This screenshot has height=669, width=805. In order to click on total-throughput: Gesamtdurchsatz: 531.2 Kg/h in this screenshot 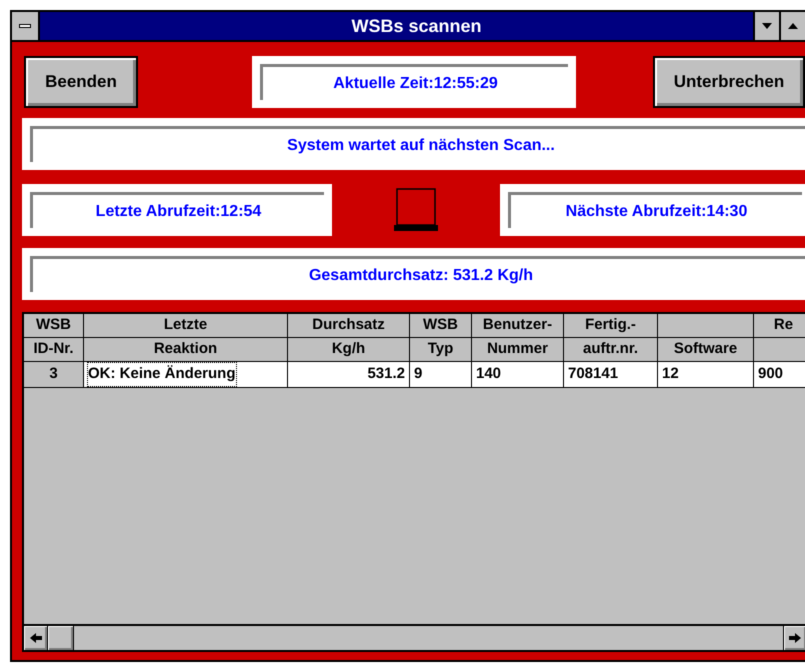, I will do `click(417, 274)`.